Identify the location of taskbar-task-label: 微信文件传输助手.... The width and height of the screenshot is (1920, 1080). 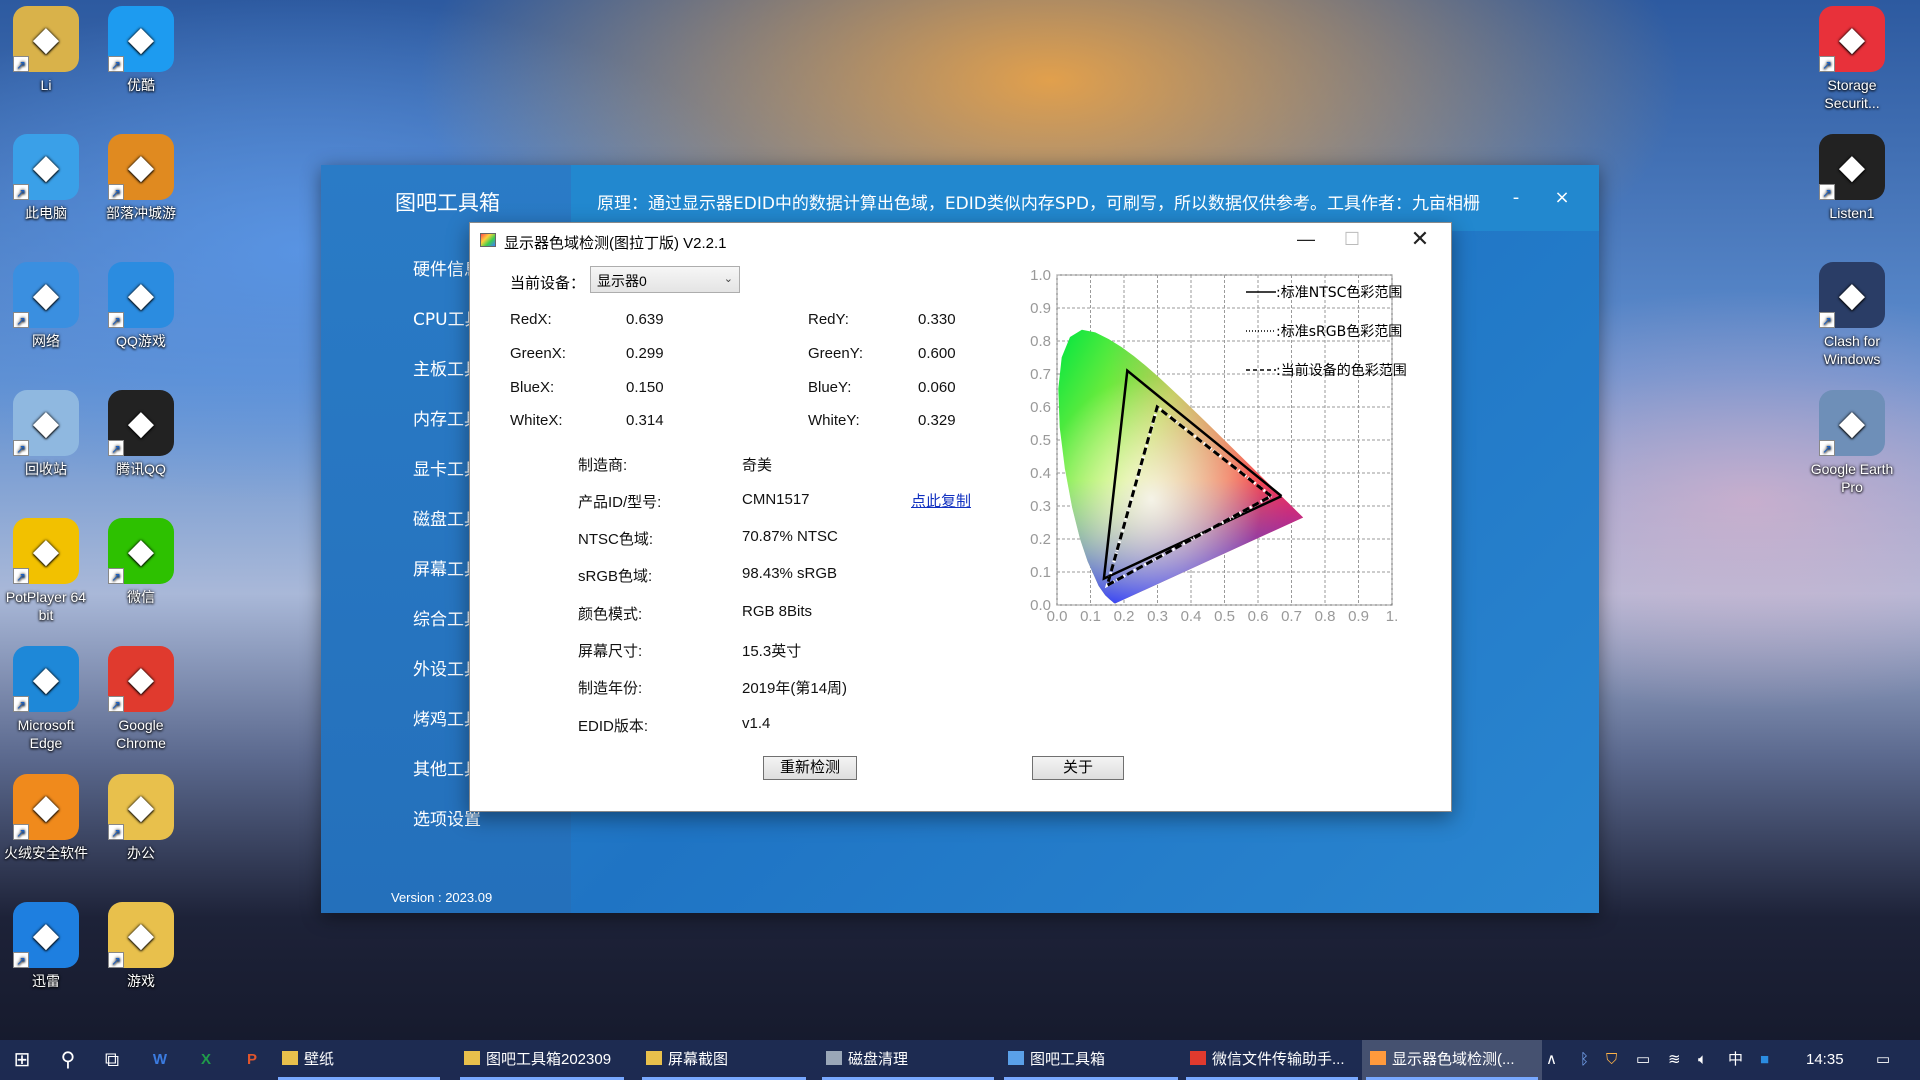
(1278, 1059).